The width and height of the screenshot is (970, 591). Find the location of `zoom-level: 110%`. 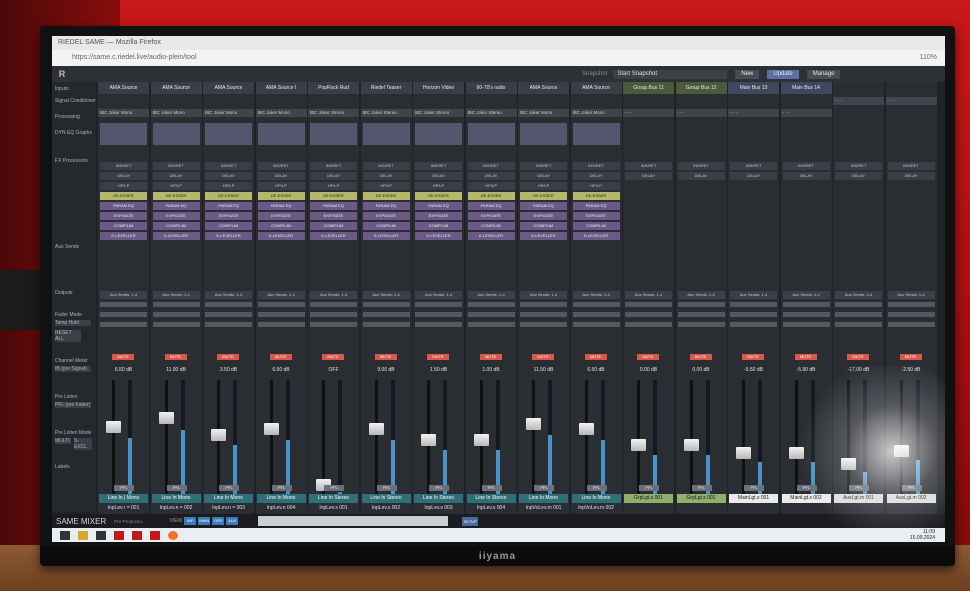

zoom-level: 110% is located at coordinates (928, 58).